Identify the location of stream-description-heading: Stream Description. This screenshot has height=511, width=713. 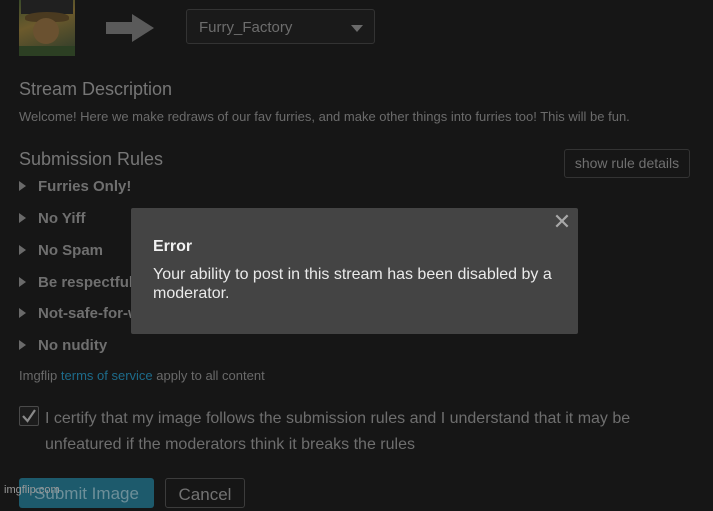
(96, 89).